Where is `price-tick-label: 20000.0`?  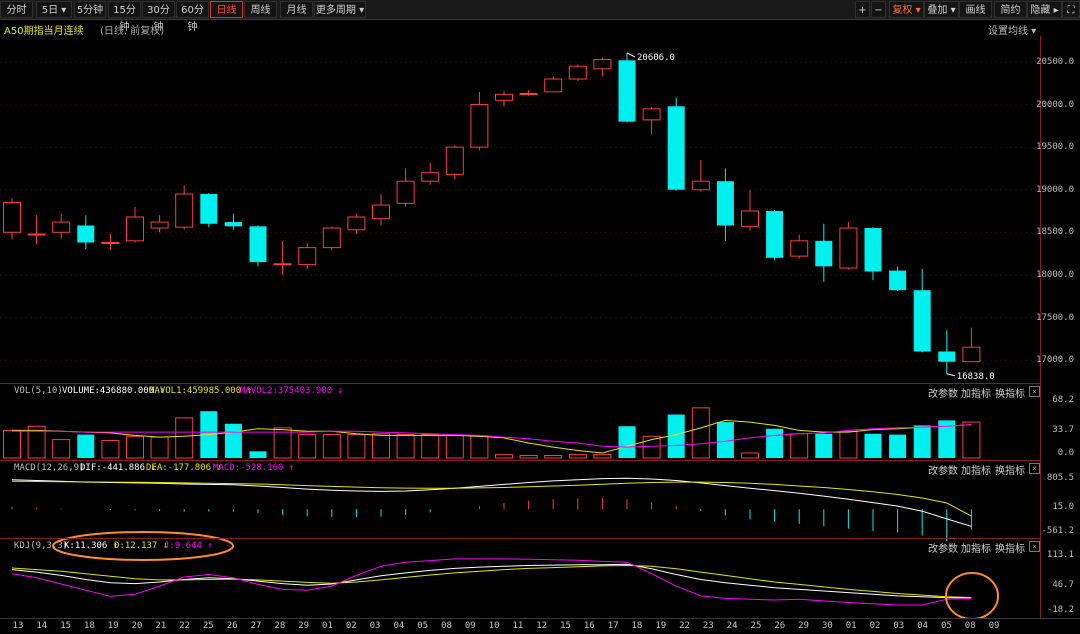 price-tick-label: 20000.0 is located at coordinates (1055, 104).